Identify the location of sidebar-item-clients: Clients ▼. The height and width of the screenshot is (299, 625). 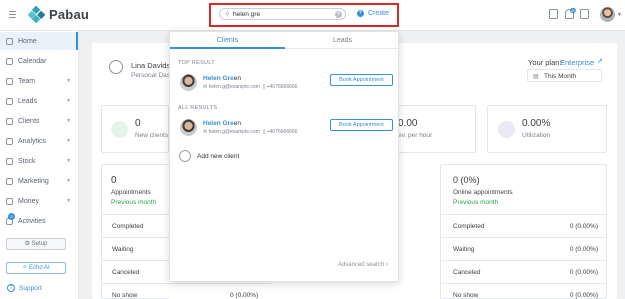
(39, 121).